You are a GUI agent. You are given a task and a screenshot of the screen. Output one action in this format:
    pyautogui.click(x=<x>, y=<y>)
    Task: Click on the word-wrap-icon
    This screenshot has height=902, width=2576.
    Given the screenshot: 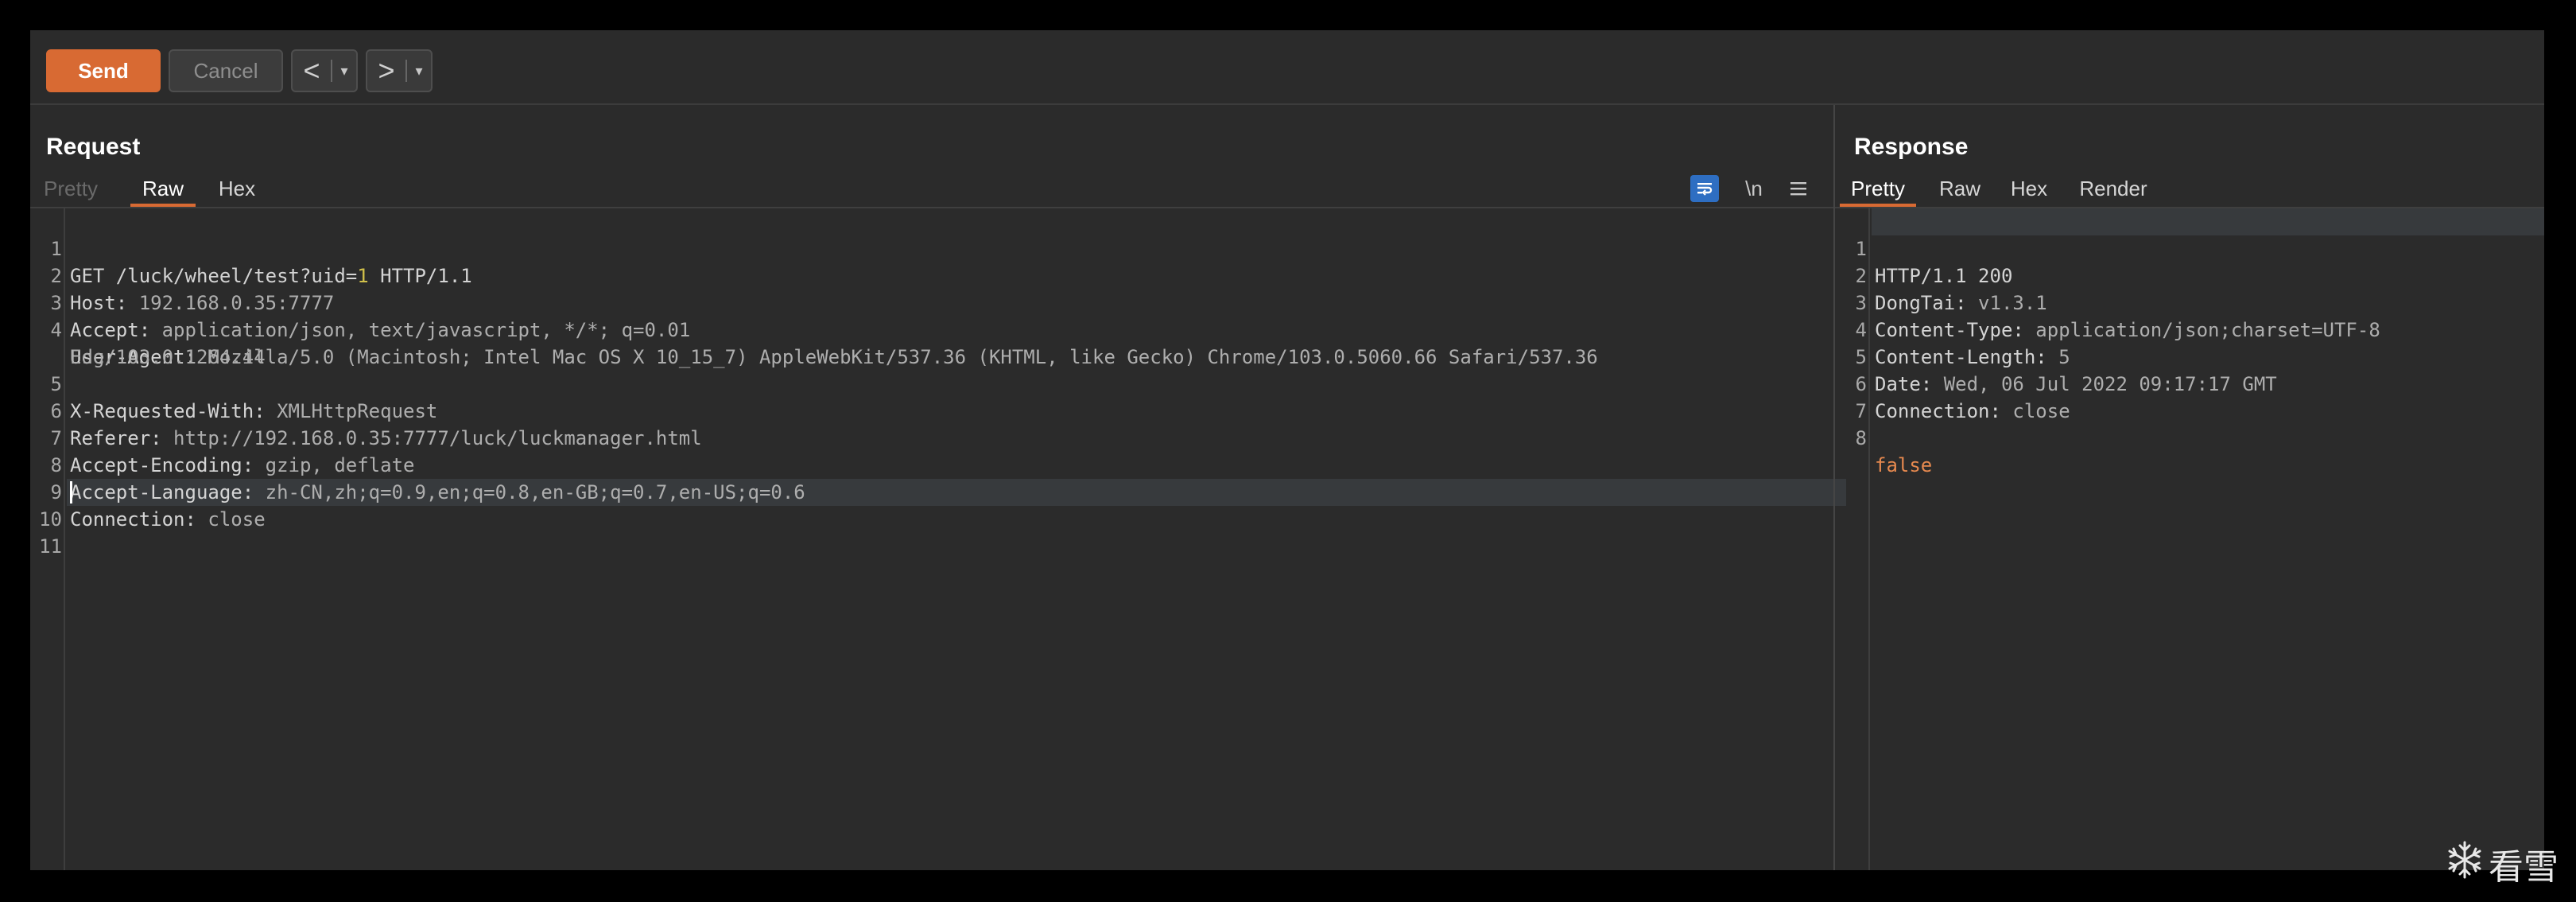 What is the action you would take?
    pyautogui.click(x=1704, y=189)
    